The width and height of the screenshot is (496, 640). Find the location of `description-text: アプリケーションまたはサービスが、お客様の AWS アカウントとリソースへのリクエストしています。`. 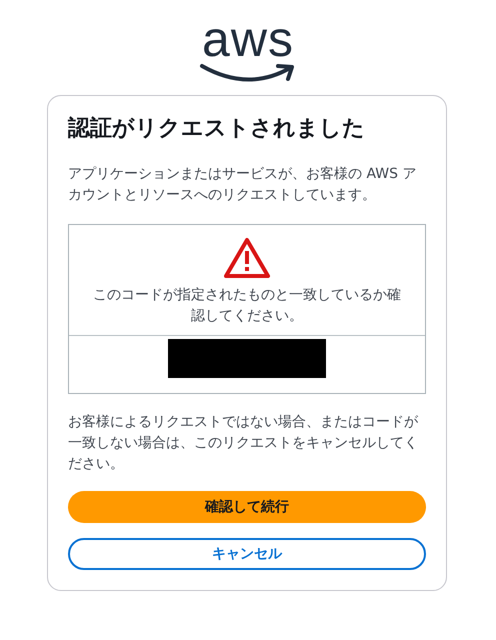

description-text: アプリケーションまたはサービスが、お客様の AWS アカウントとリソースへのリクエストしています。 is located at coordinates (243, 185).